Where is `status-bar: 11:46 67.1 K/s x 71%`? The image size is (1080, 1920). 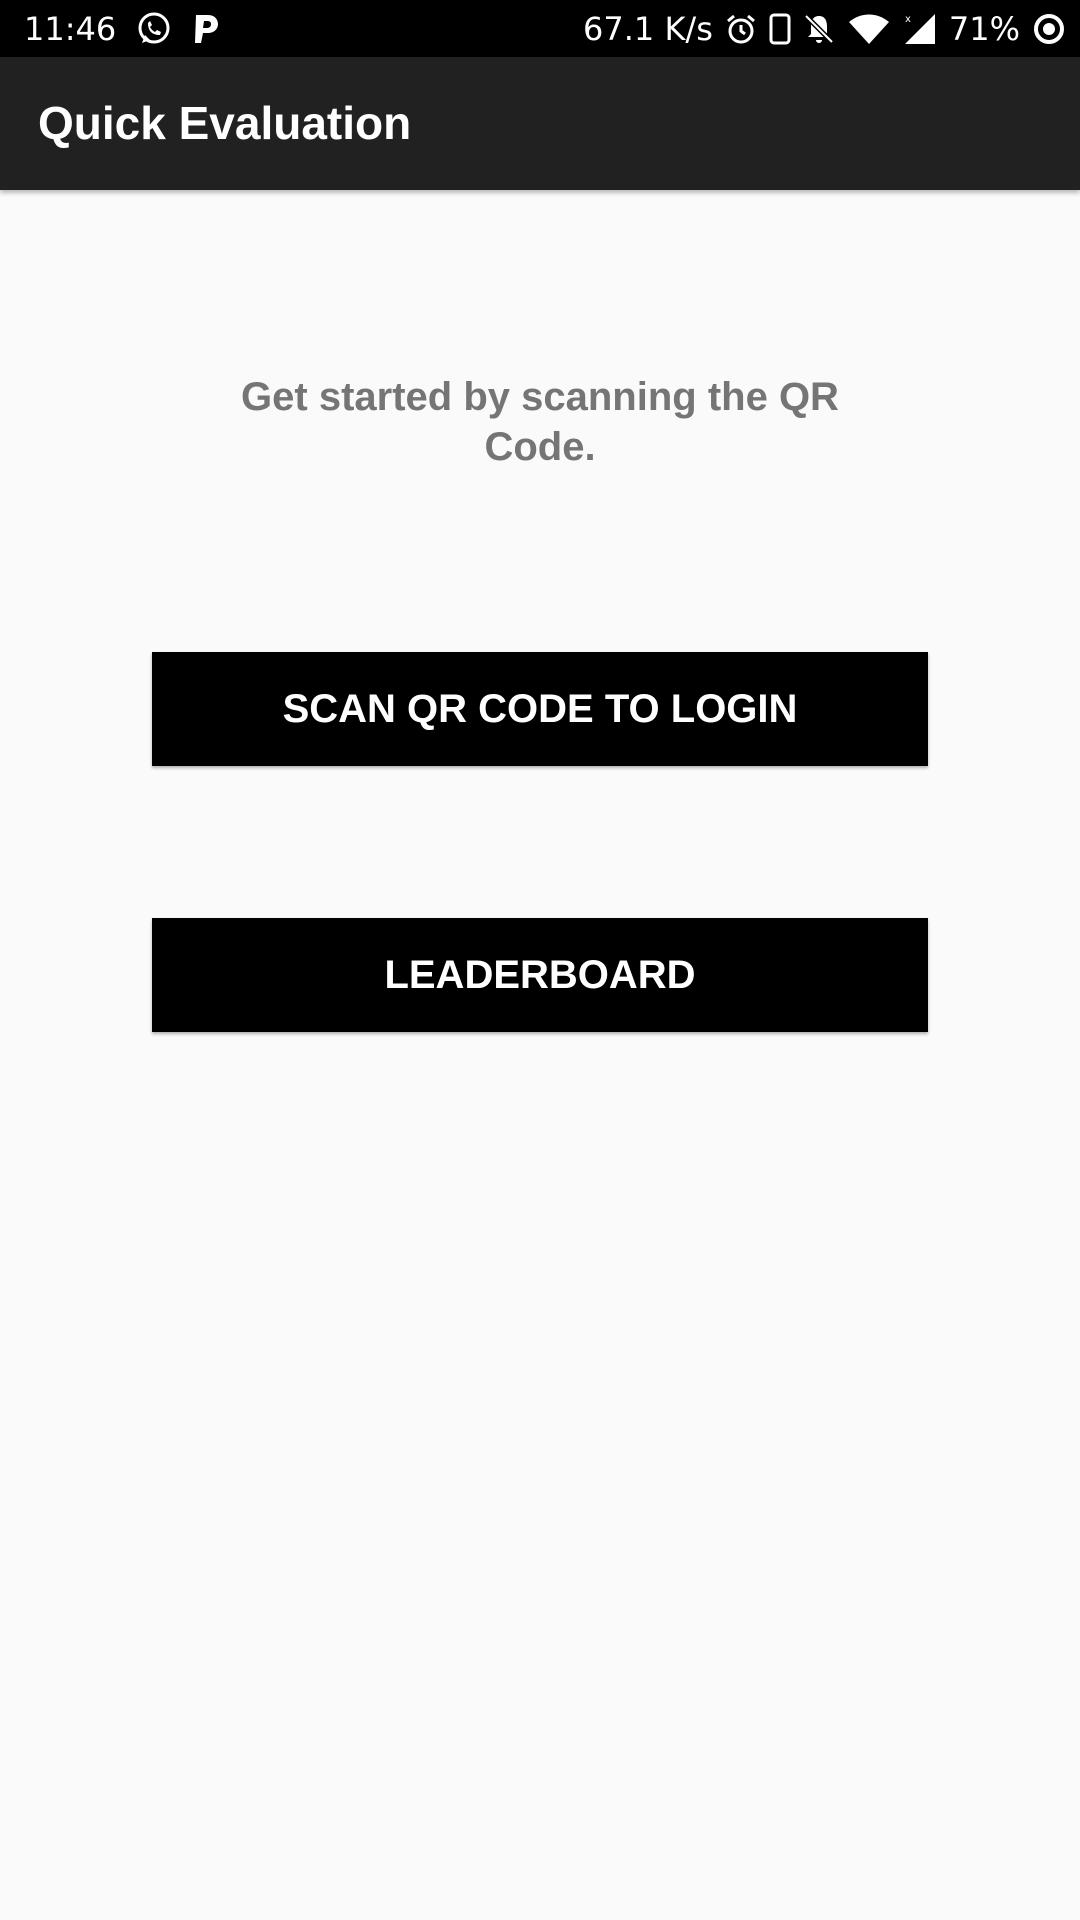 status-bar: 11:46 67.1 K/s x 71% is located at coordinates (540, 28).